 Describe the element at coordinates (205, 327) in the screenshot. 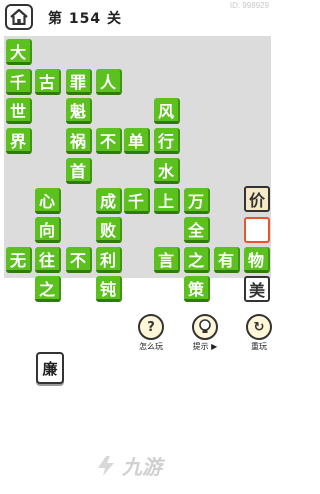

I see `lightbulb-icon` at that location.